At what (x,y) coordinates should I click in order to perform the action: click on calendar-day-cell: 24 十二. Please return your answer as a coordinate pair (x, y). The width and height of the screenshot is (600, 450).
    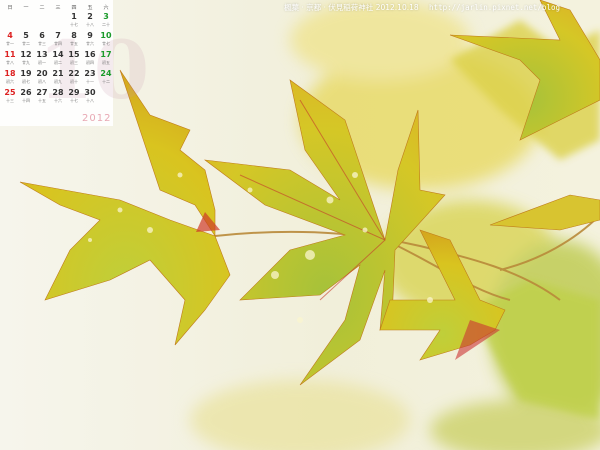
    Looking at the image, I should click on (106, 78).